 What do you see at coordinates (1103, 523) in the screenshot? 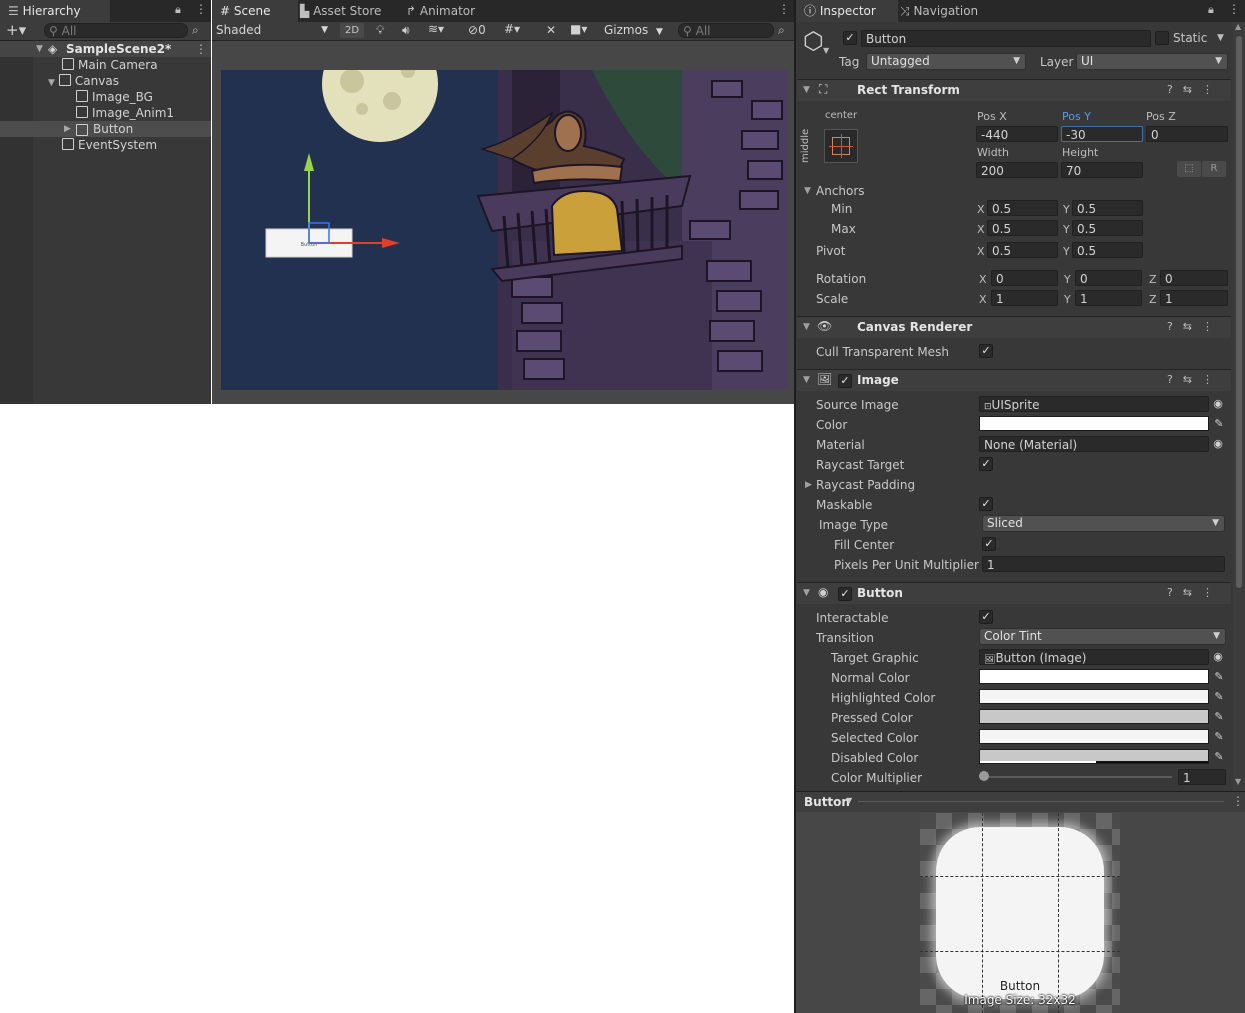
I see `image-type-dropdown: Sliced ▼` at bounding box center [1103, 523].